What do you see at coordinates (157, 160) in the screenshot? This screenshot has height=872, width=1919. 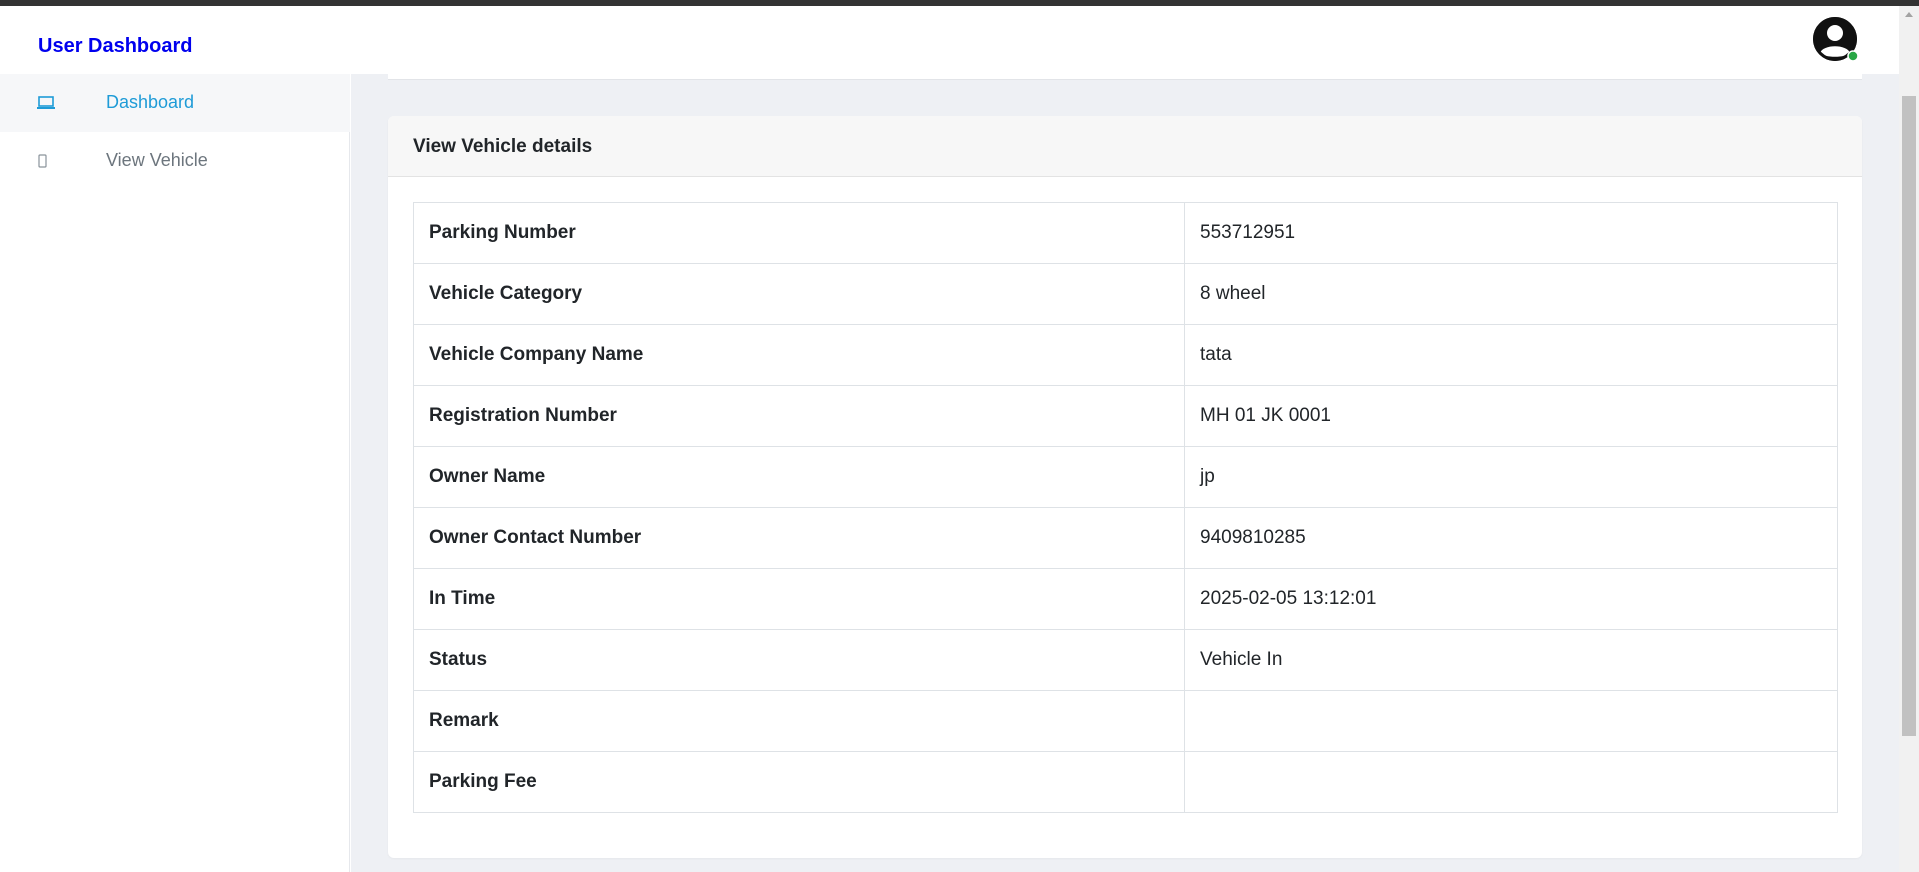 I see `sidebar-item-label: View Vehicle` at bounding box center [157, 160].